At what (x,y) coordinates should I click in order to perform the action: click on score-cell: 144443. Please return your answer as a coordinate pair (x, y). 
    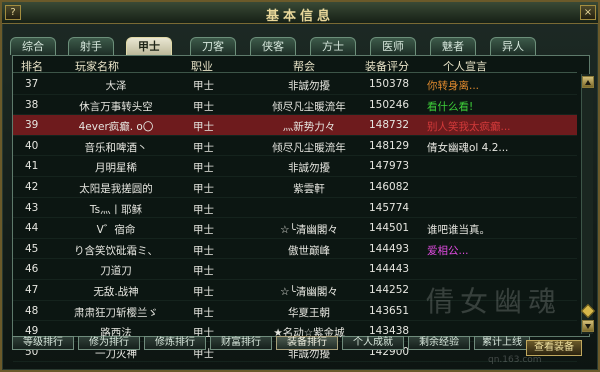
    Looking at the image, I should click on (389, 269).